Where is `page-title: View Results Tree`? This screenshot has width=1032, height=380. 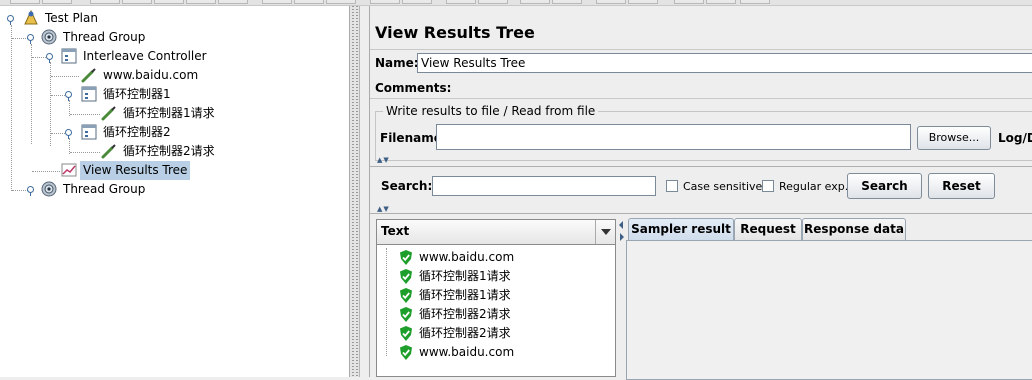
page-title: View Results Tree is located at coordinates (455, 32).